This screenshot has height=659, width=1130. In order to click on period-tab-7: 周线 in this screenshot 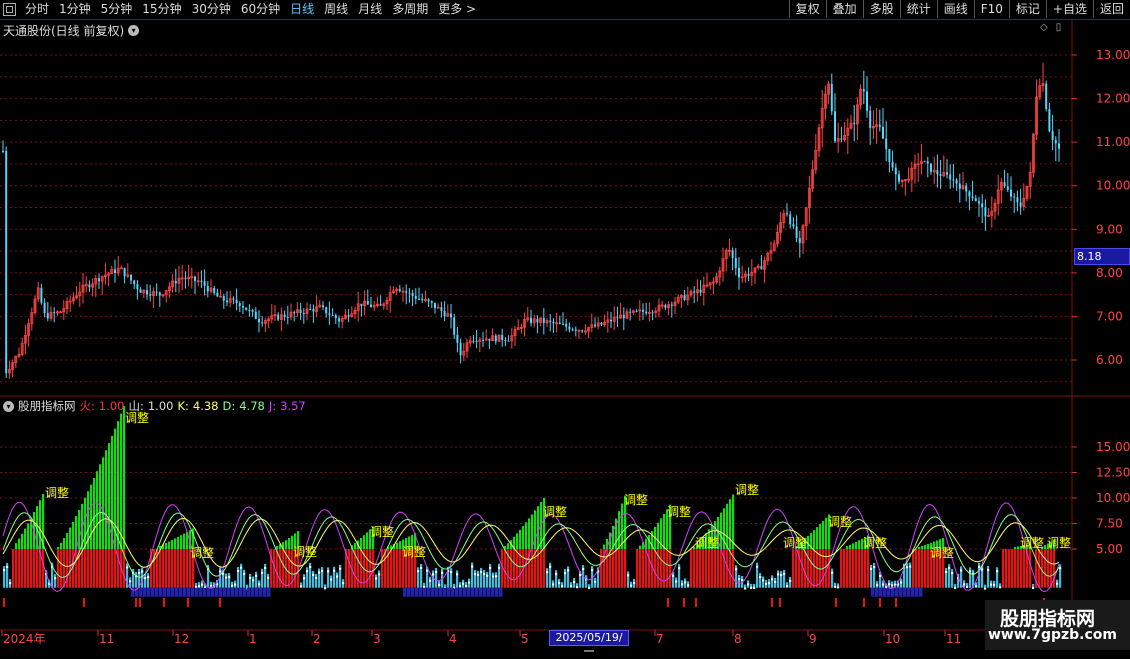, I will do `click(336, 9)`.